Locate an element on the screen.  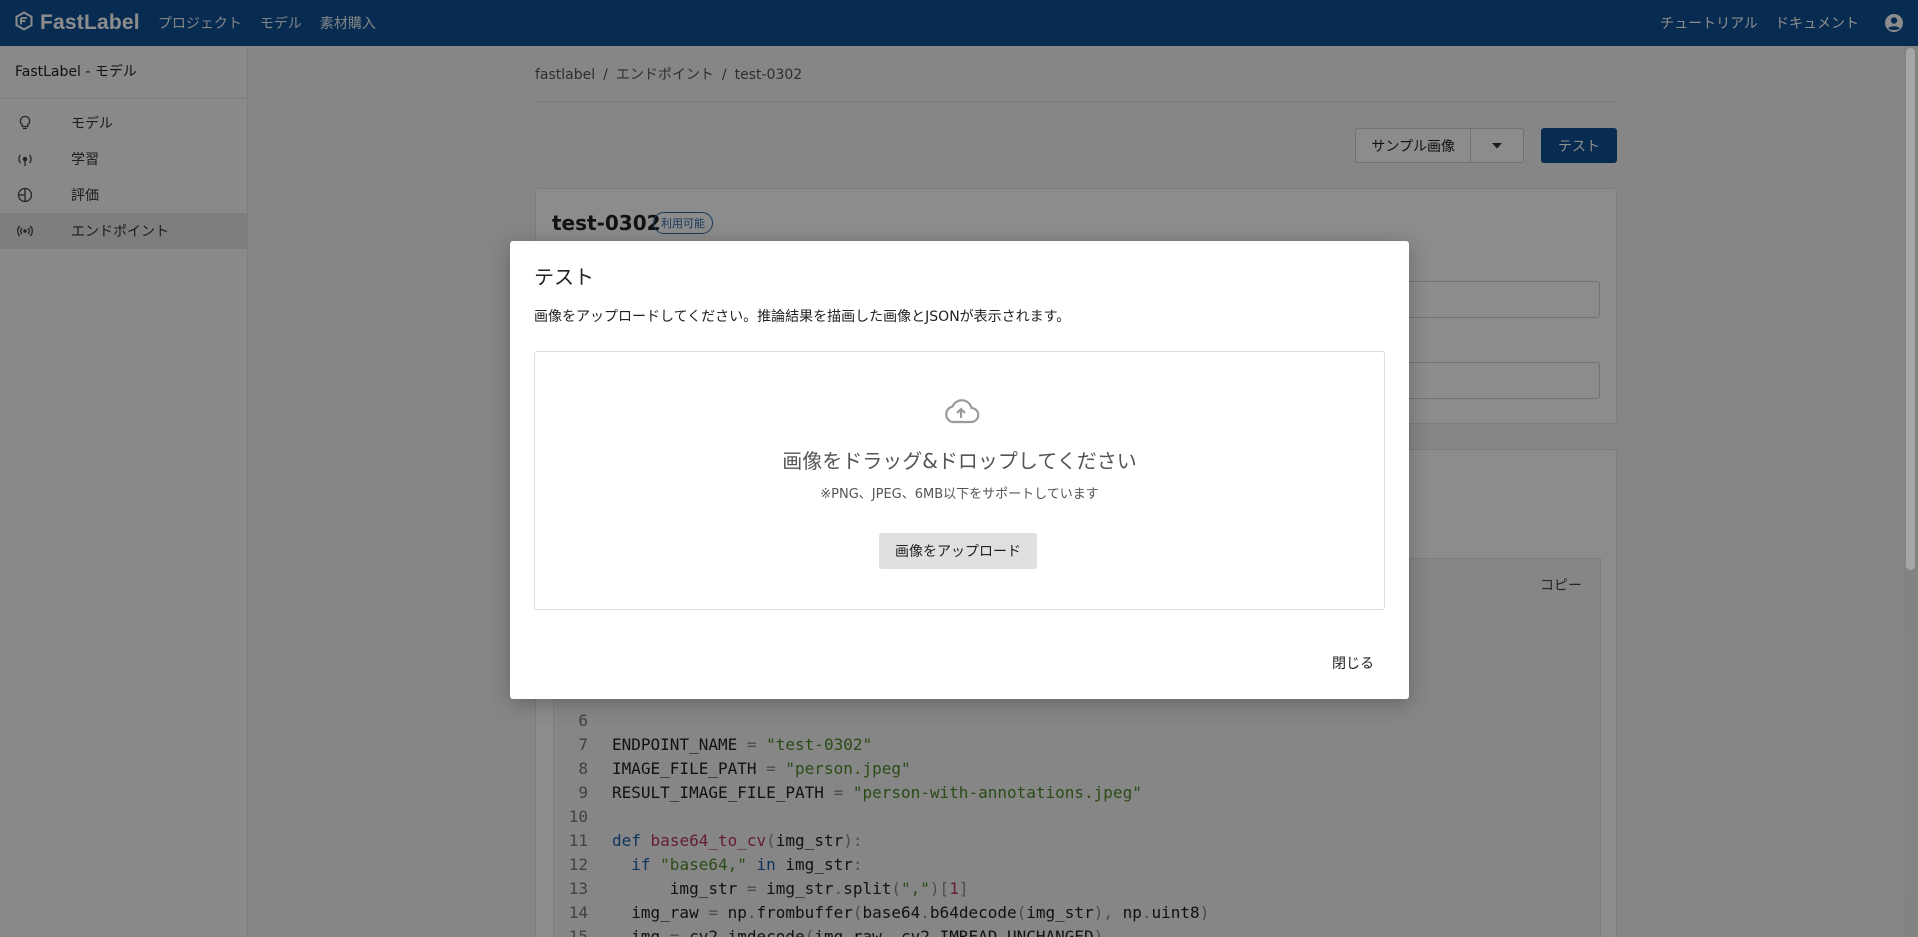
dialog-description: 画像をアップロードしてください。推論結果を描画した画像とJSONが表示されます。 is located at coordinates (802, 317).